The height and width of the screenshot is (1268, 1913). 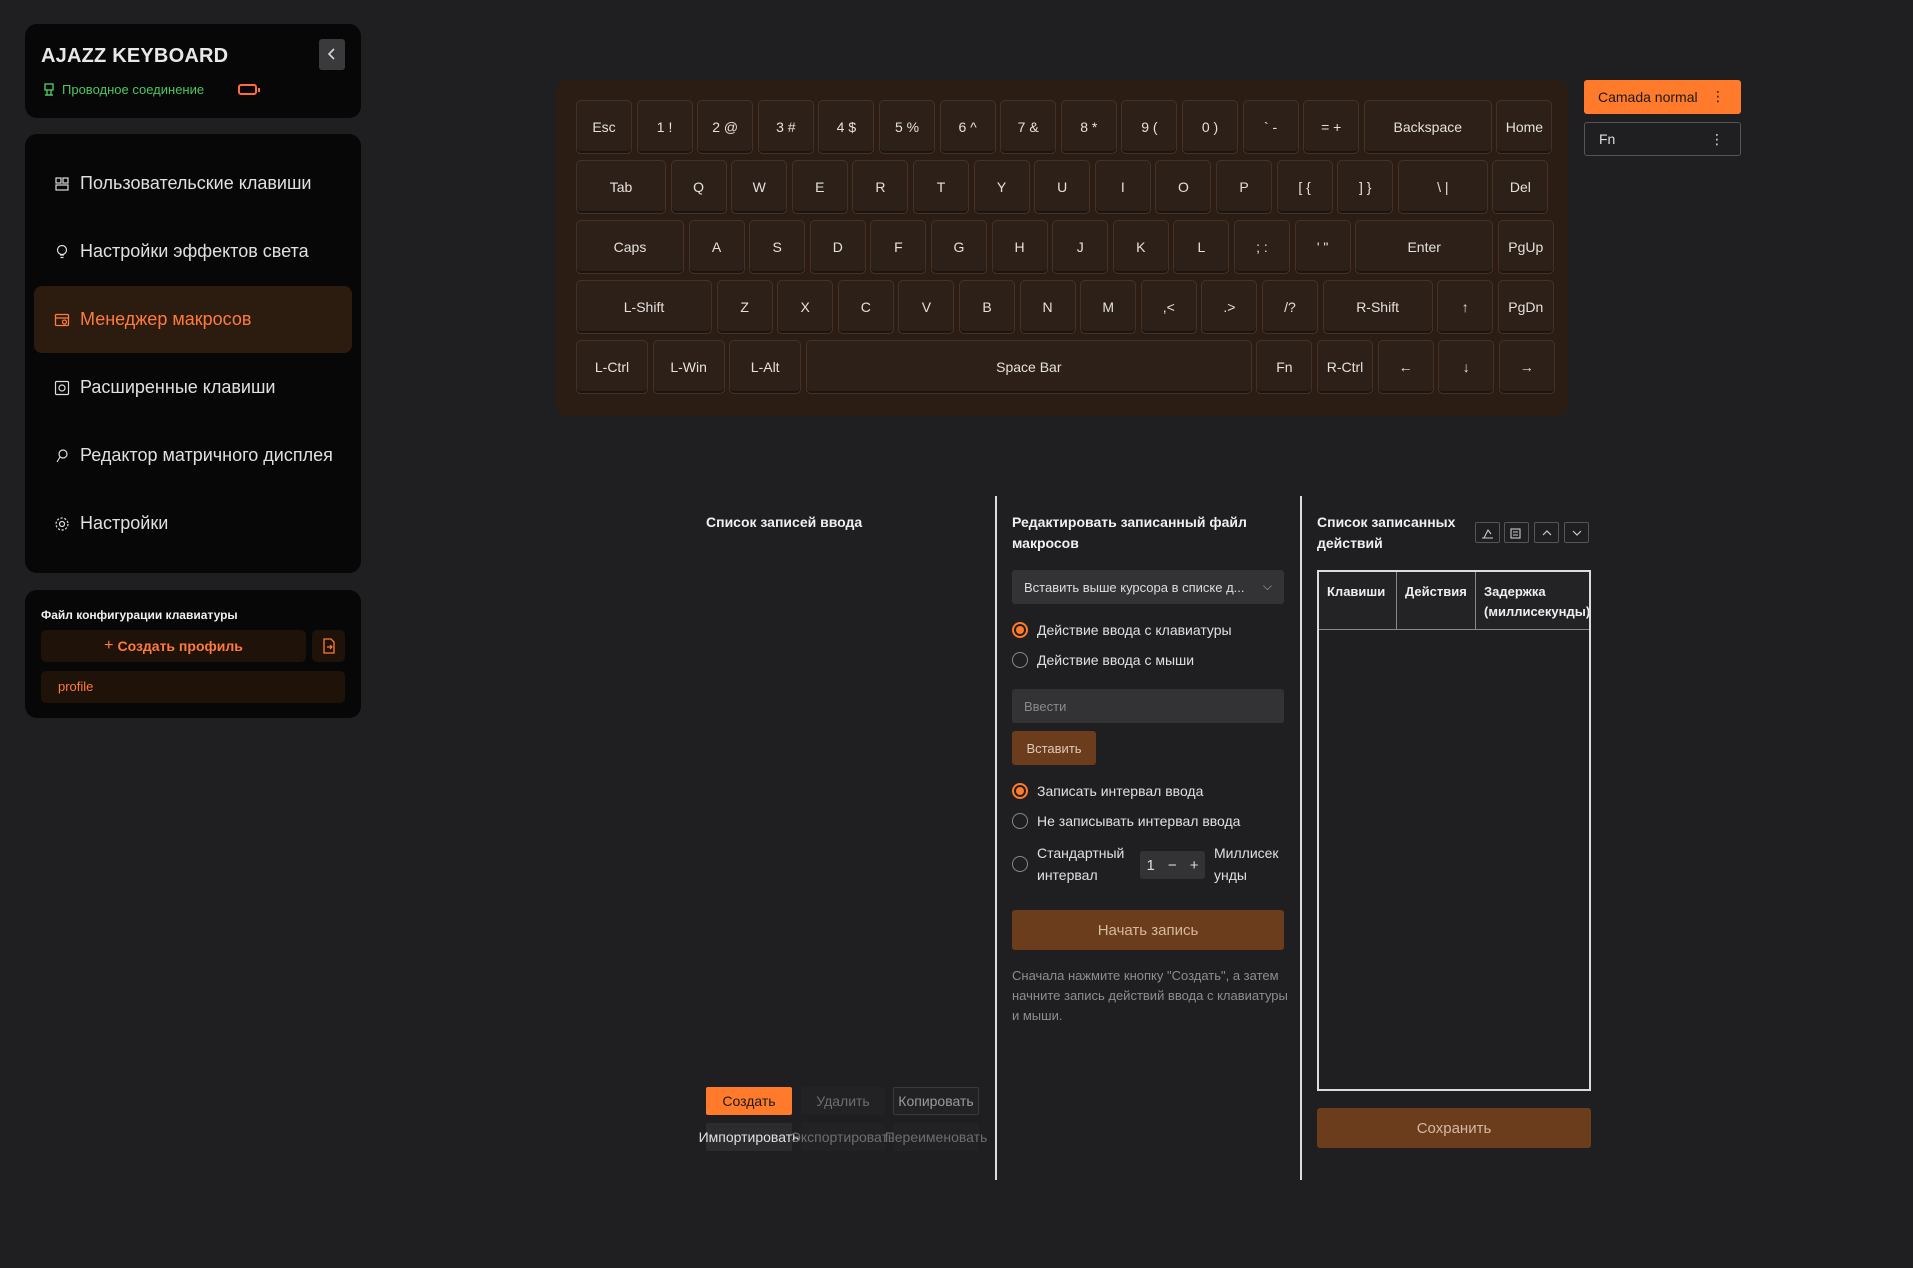 I want to click on key: ] }, so click(x=1365, y=187).